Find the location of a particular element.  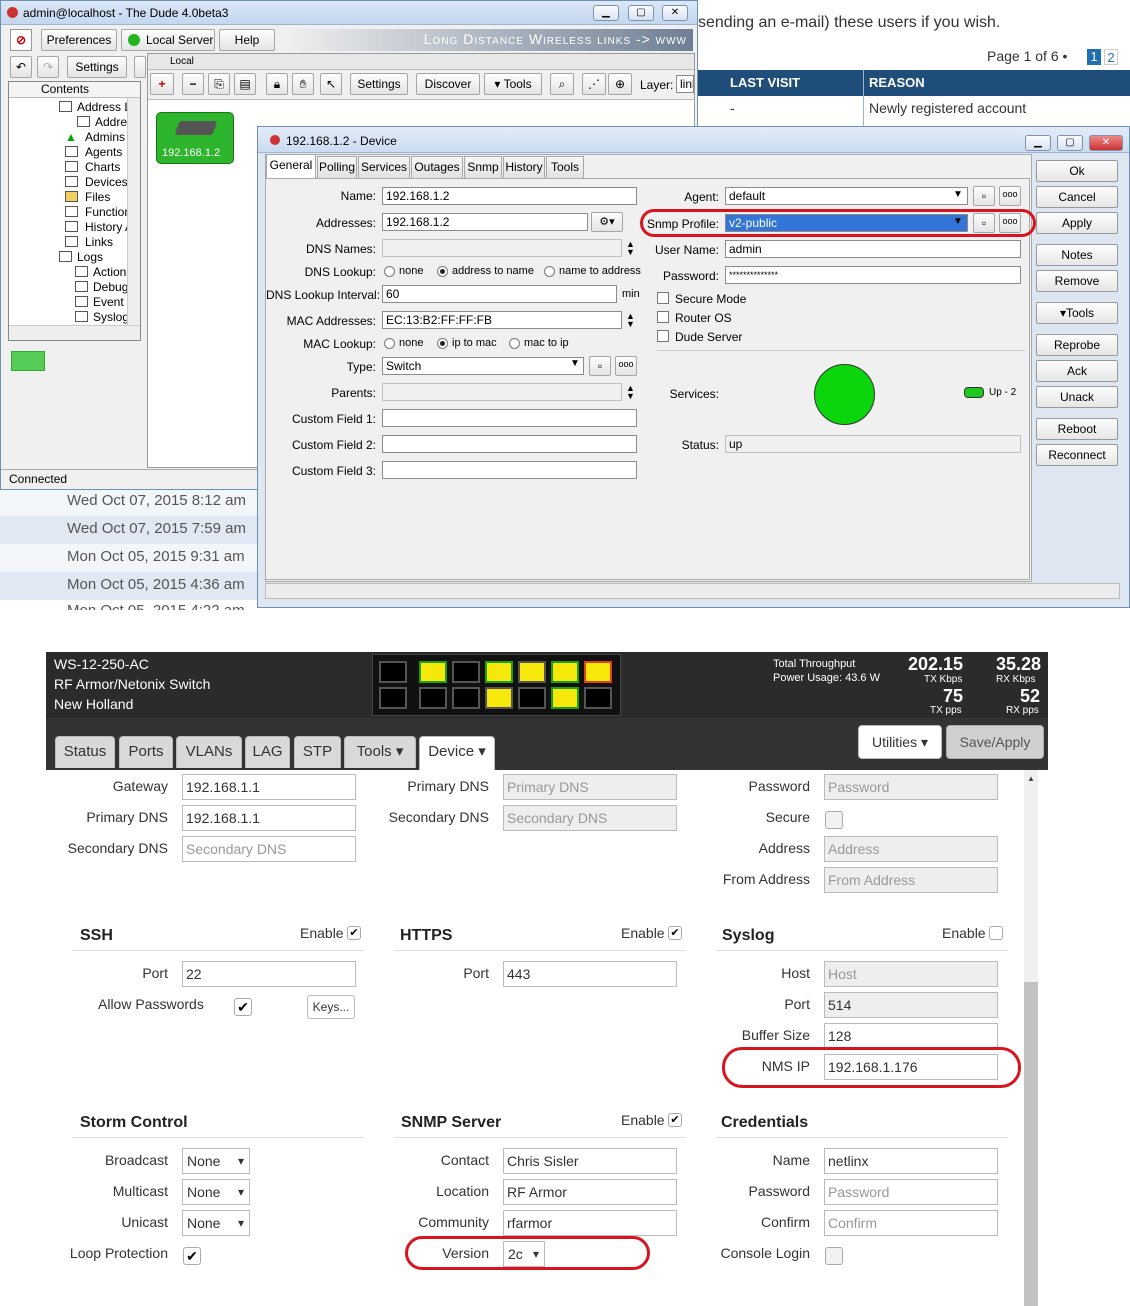

dialog-minimize-button: ▁ is located at coordinates (1038, 143).